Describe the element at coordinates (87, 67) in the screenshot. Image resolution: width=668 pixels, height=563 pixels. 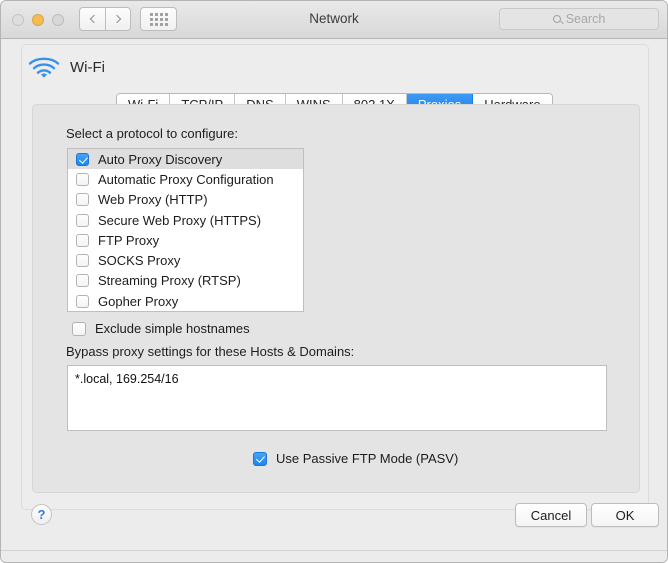
I see `service-name-label: Wi-Fi` at that location.